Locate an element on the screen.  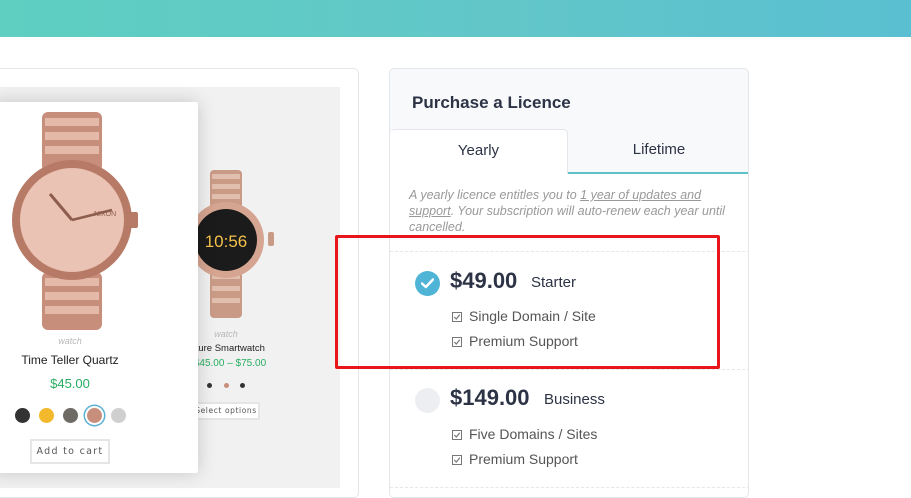
product-card-smartwatch: 10:56 is located at coordinates (243, 295).